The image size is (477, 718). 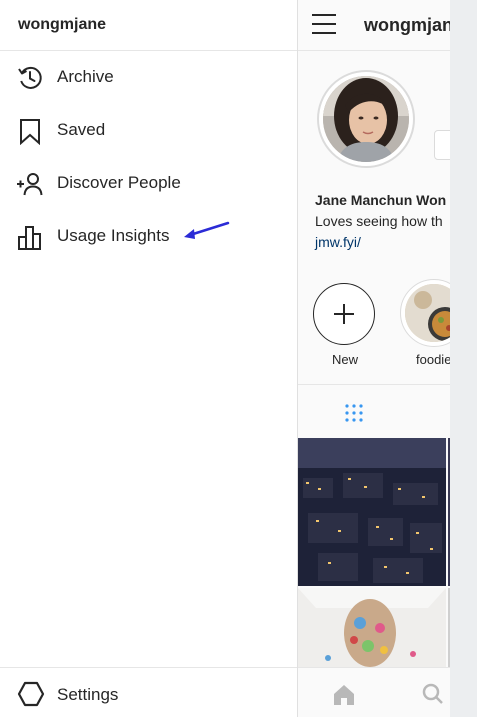 I want to click on menu-item-saved: Saved, so click(x=148, y=130).